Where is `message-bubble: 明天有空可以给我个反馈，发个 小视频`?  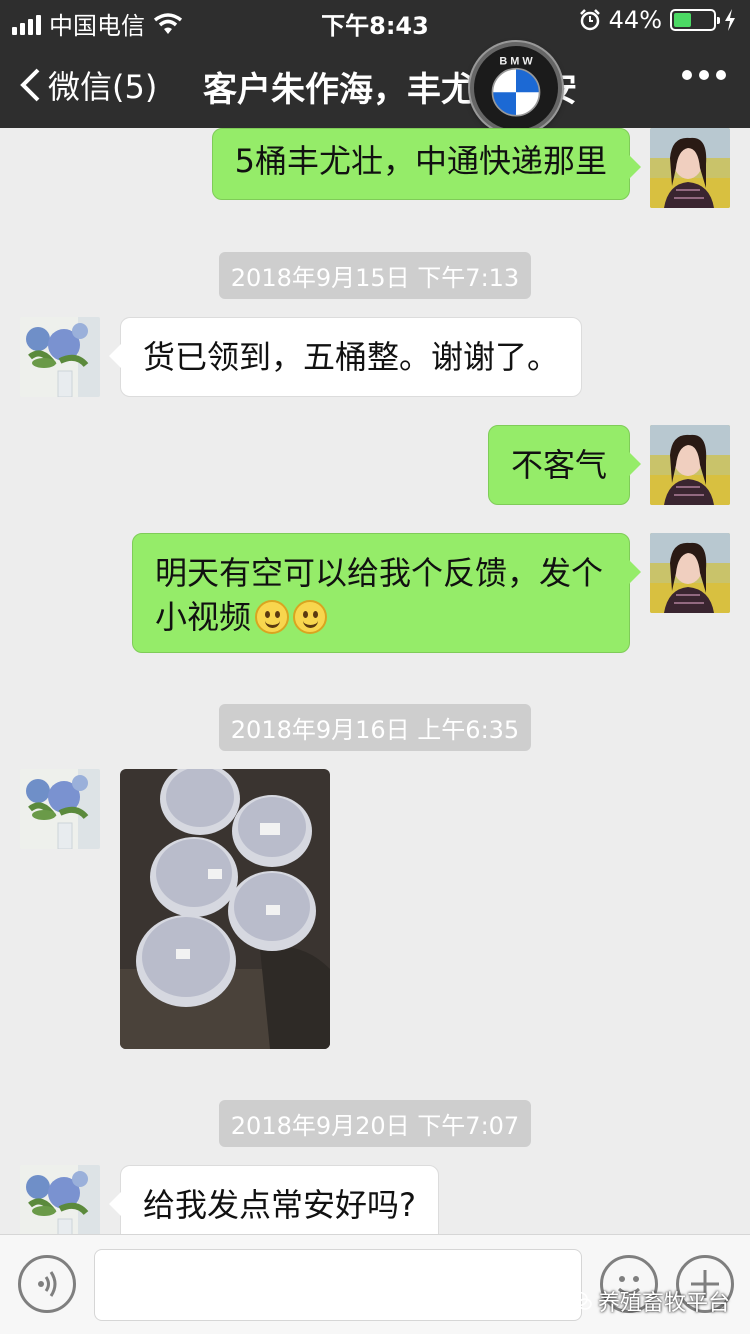 message-bubble: 明天有空可以给我个反馈，发个 小视频 is located at coordinates (386, 593).